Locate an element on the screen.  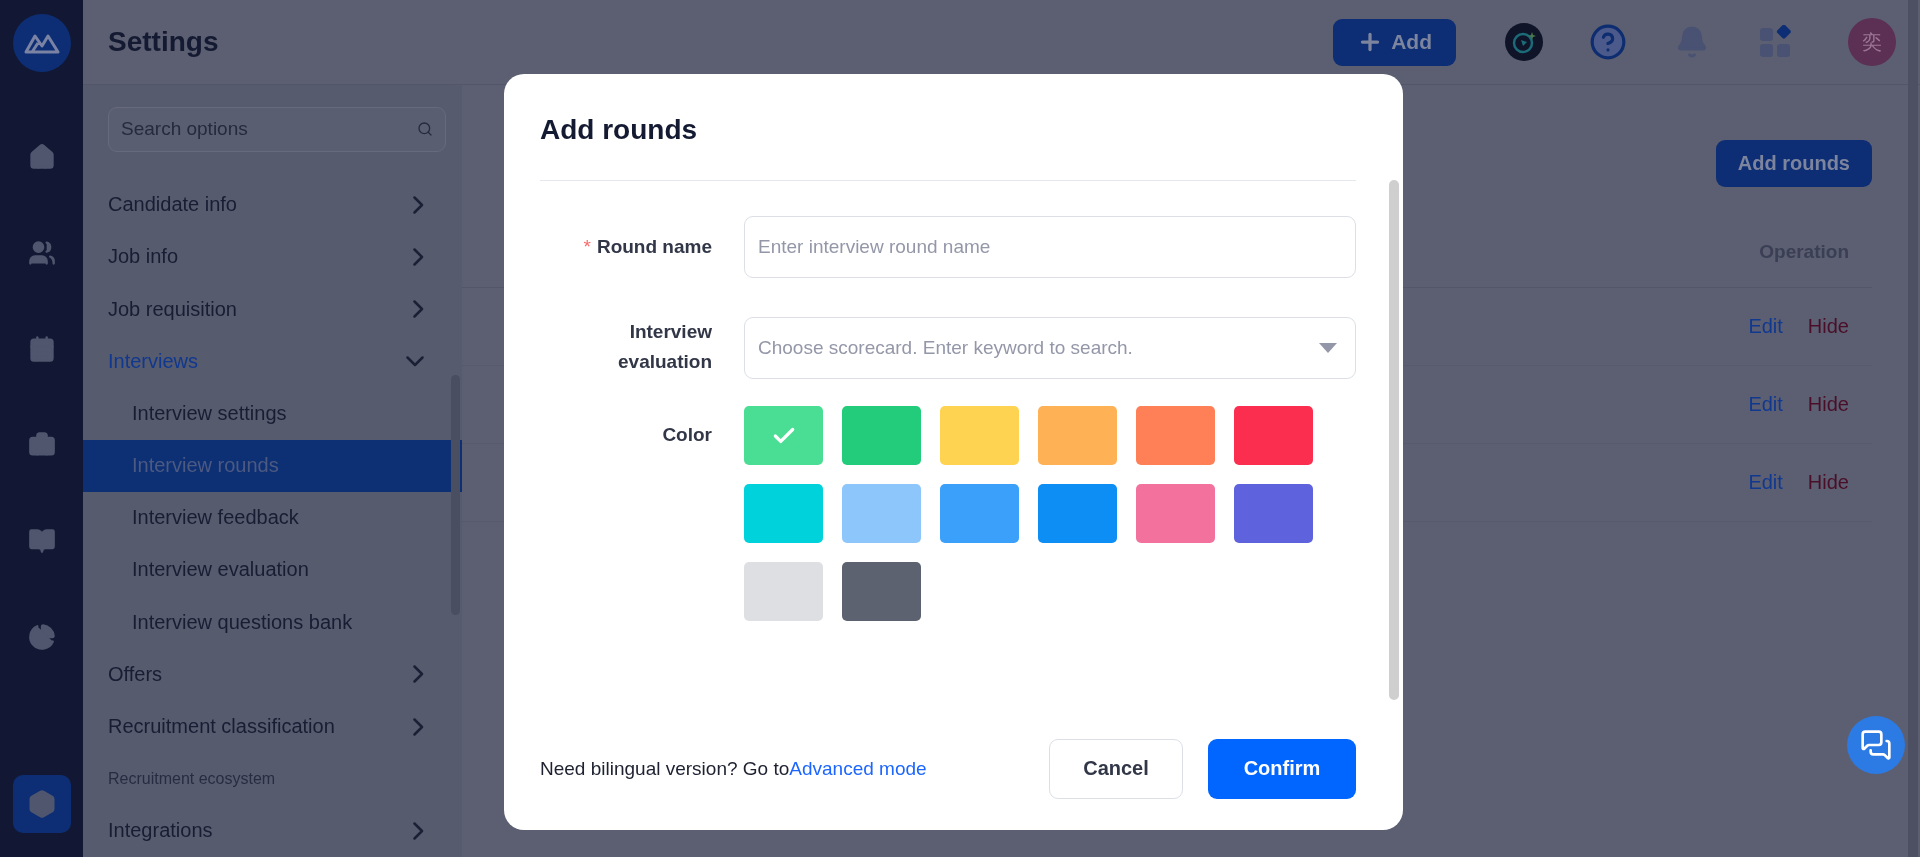
people-icon is located at coordinates (41, 253).